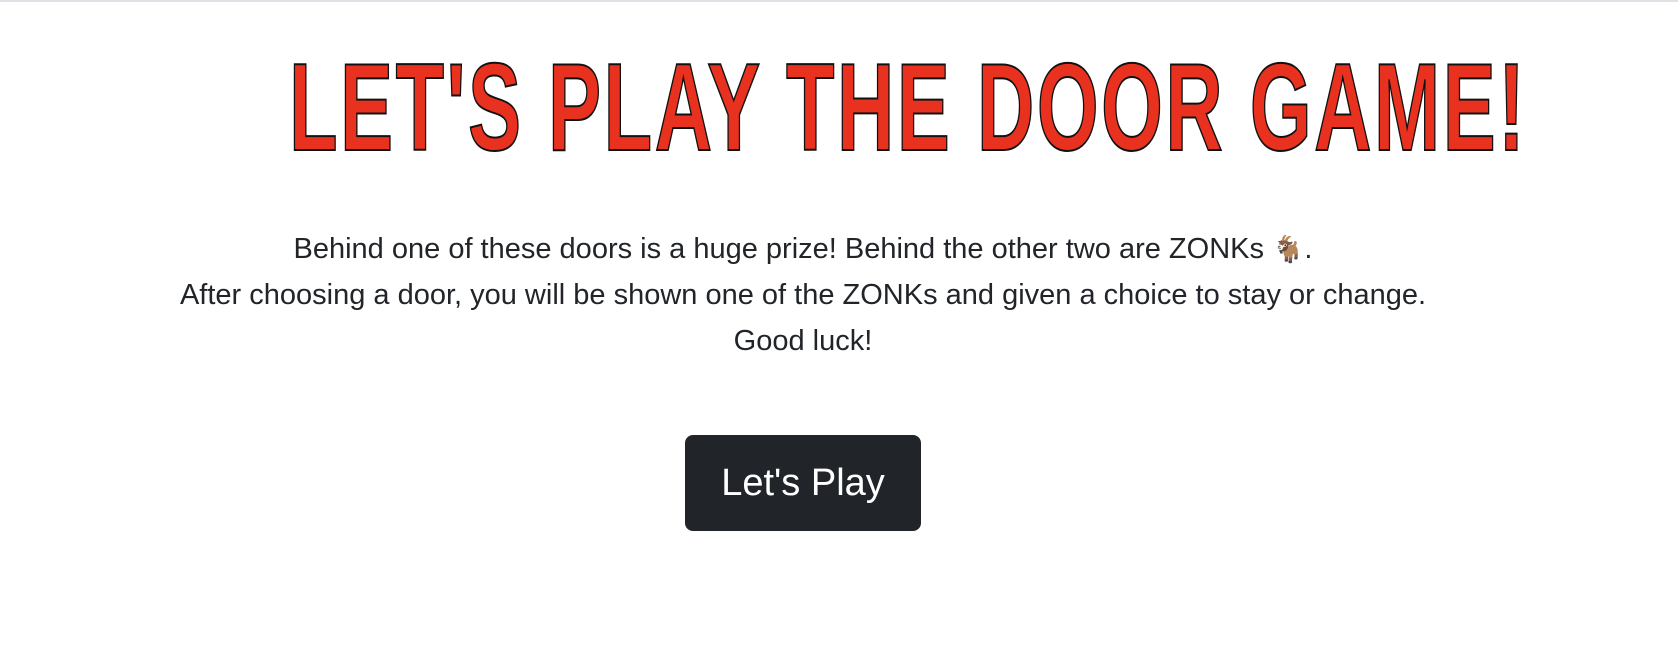  Describe the element at coordinates (1308, 249) in the screenshot. I see `instructions-line-1-end: .` at that location.